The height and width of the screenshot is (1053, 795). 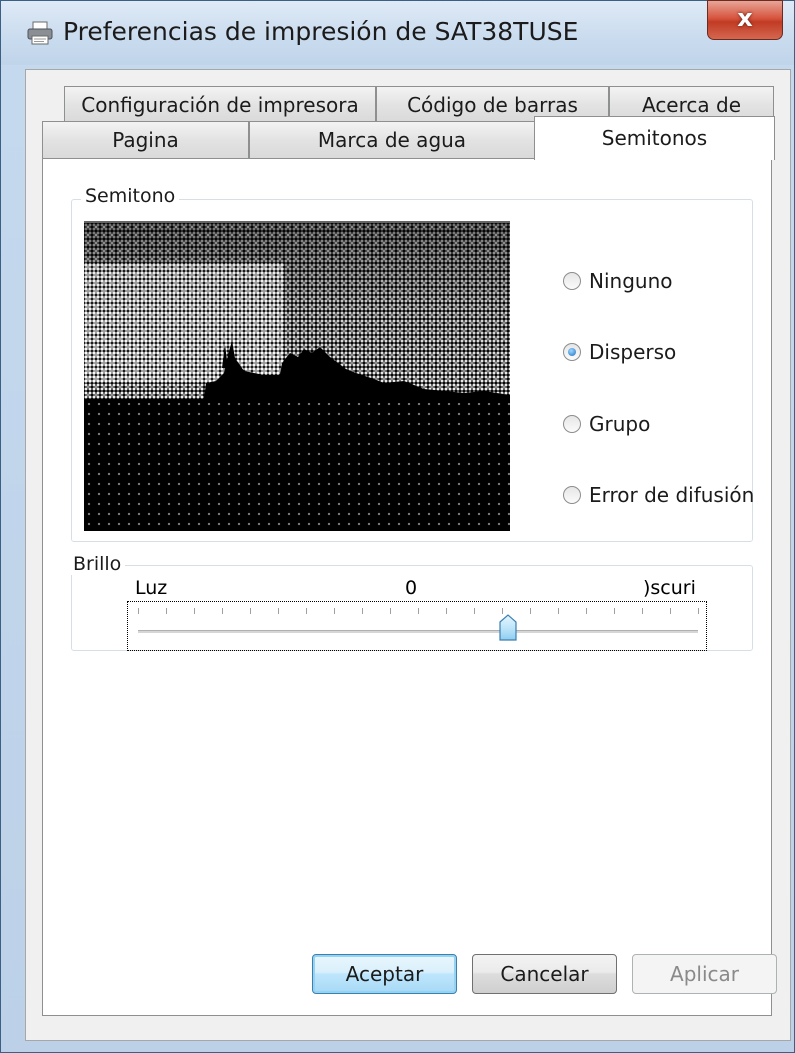 I want to click on close-icon: x, so click(x=745, y=18).